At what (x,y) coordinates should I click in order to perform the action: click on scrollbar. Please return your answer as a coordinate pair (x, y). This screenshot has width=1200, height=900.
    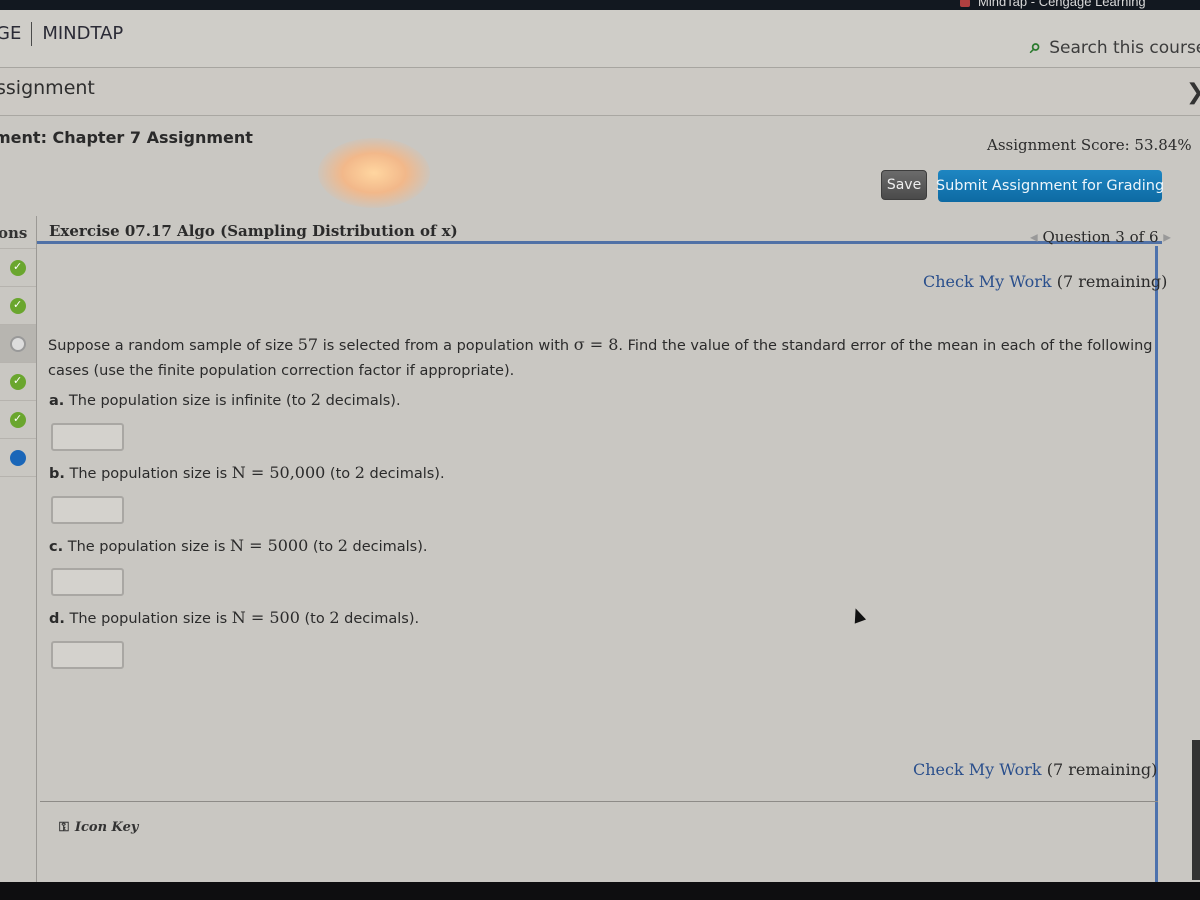
    Looking at the image, I should click on (1196, 810).